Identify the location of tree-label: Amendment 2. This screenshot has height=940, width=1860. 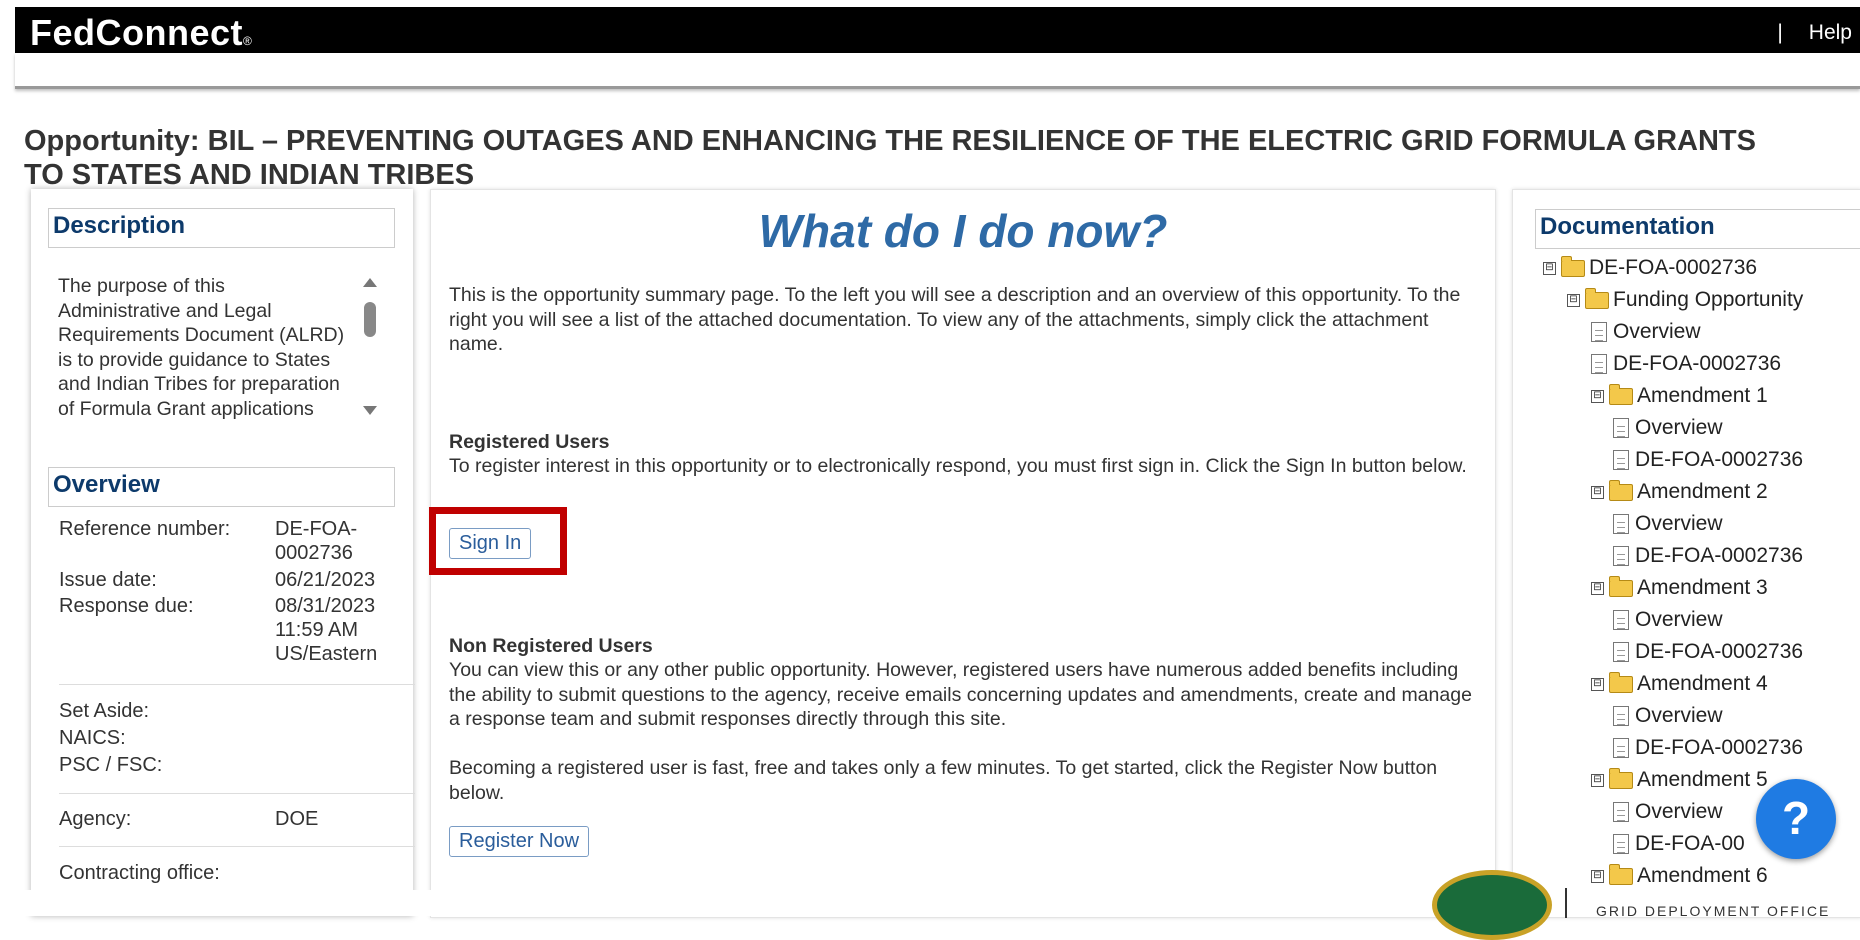
(1702, 491).